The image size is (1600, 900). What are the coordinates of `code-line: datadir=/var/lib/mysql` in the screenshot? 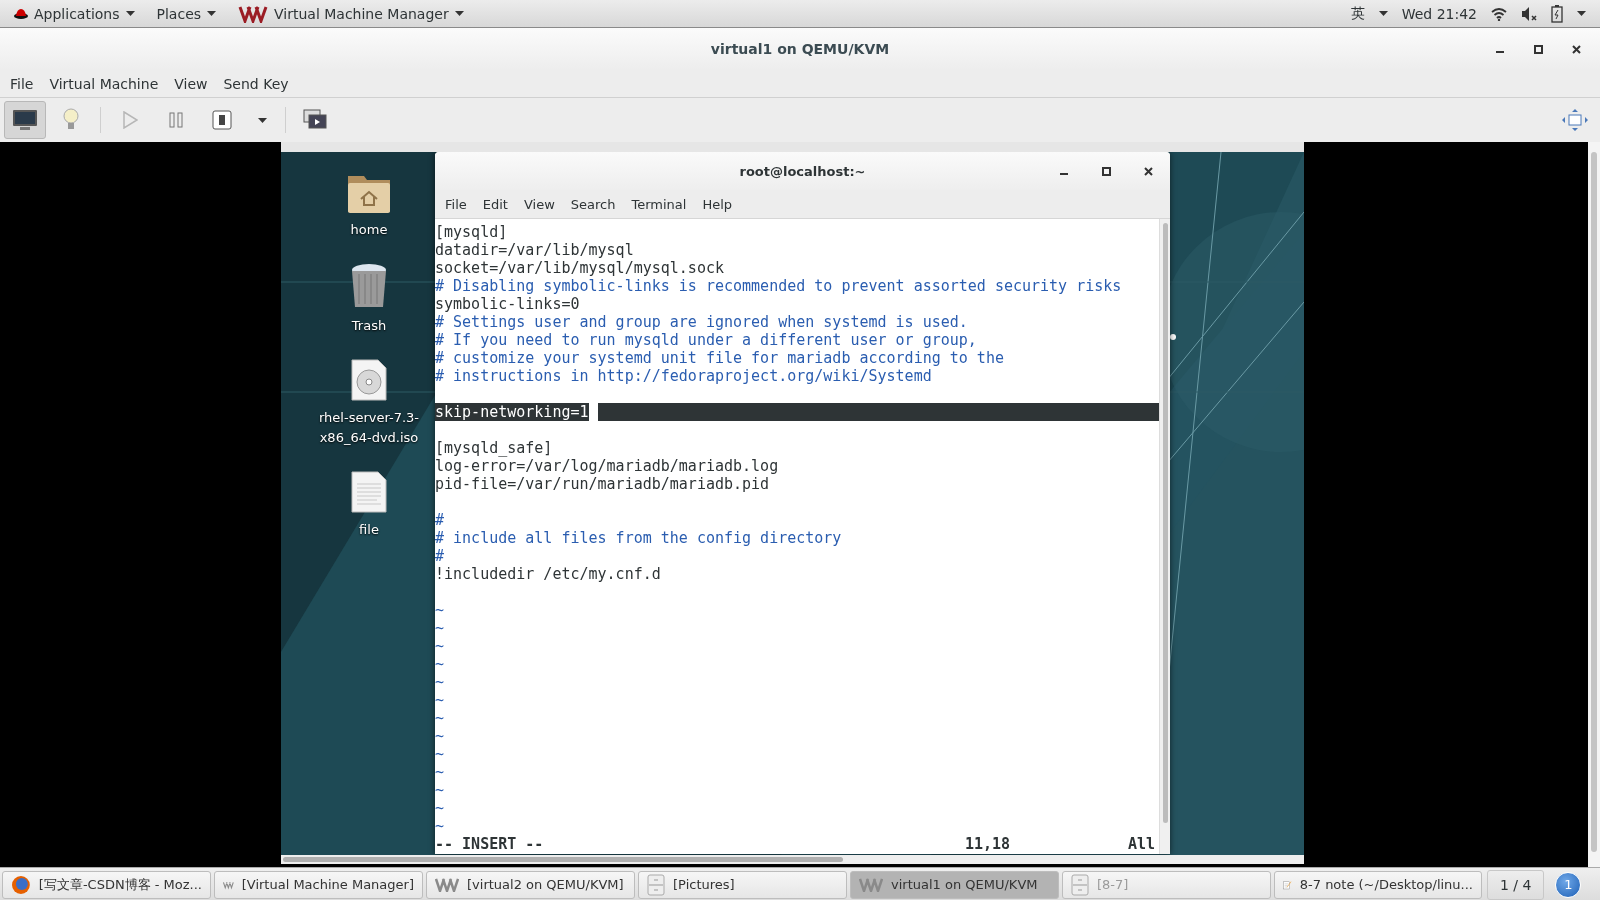 It's located at (534, 250).